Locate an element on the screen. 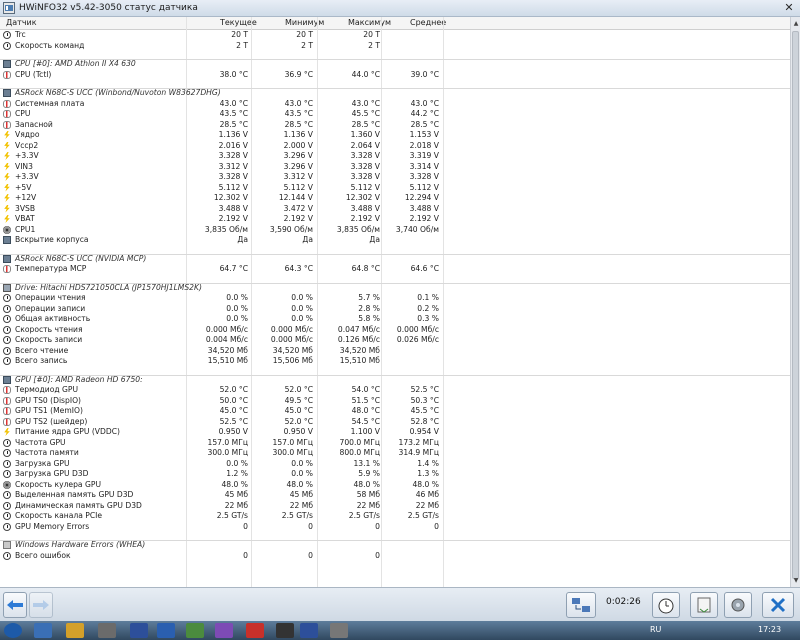 This screenshot has height=640, width=800. sensor-row: Общая активность 0.0 % 0.0 % 5.8 % 0.3 % is located at coordinates (395, 319).